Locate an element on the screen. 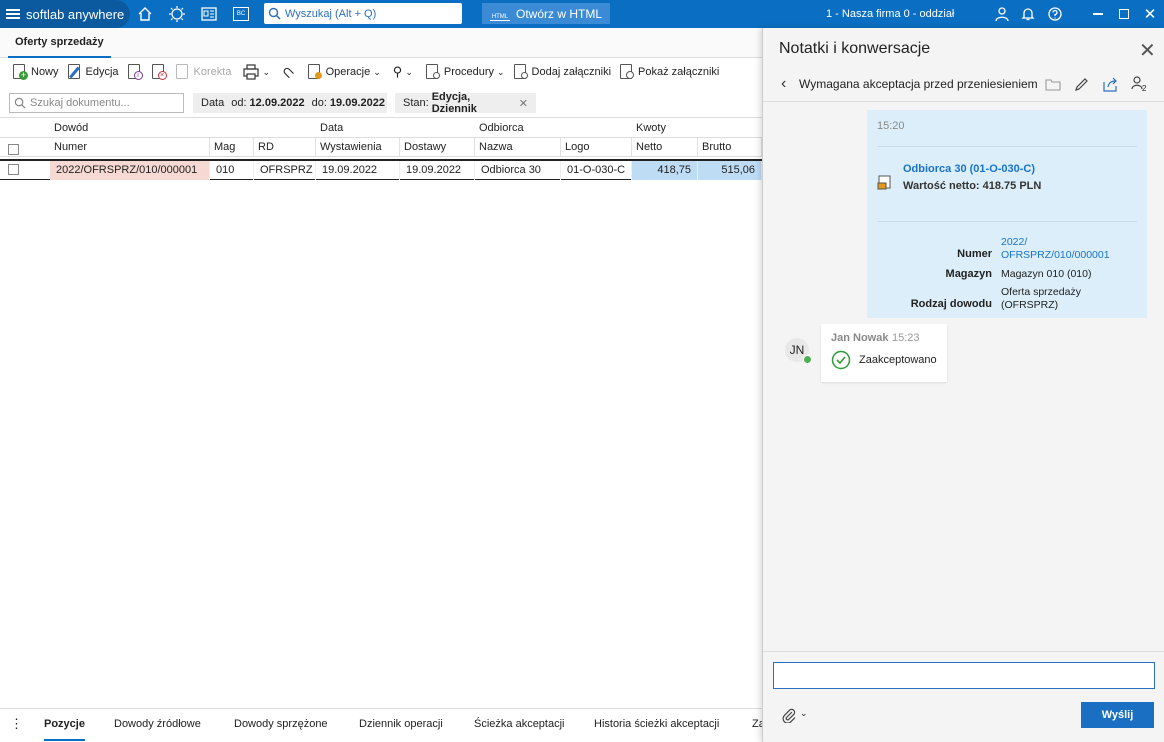 This screenshot has width=1164, height=742. global-search-input: Wyszukaj (Alt + Q) is located at coordinates (363, 13).